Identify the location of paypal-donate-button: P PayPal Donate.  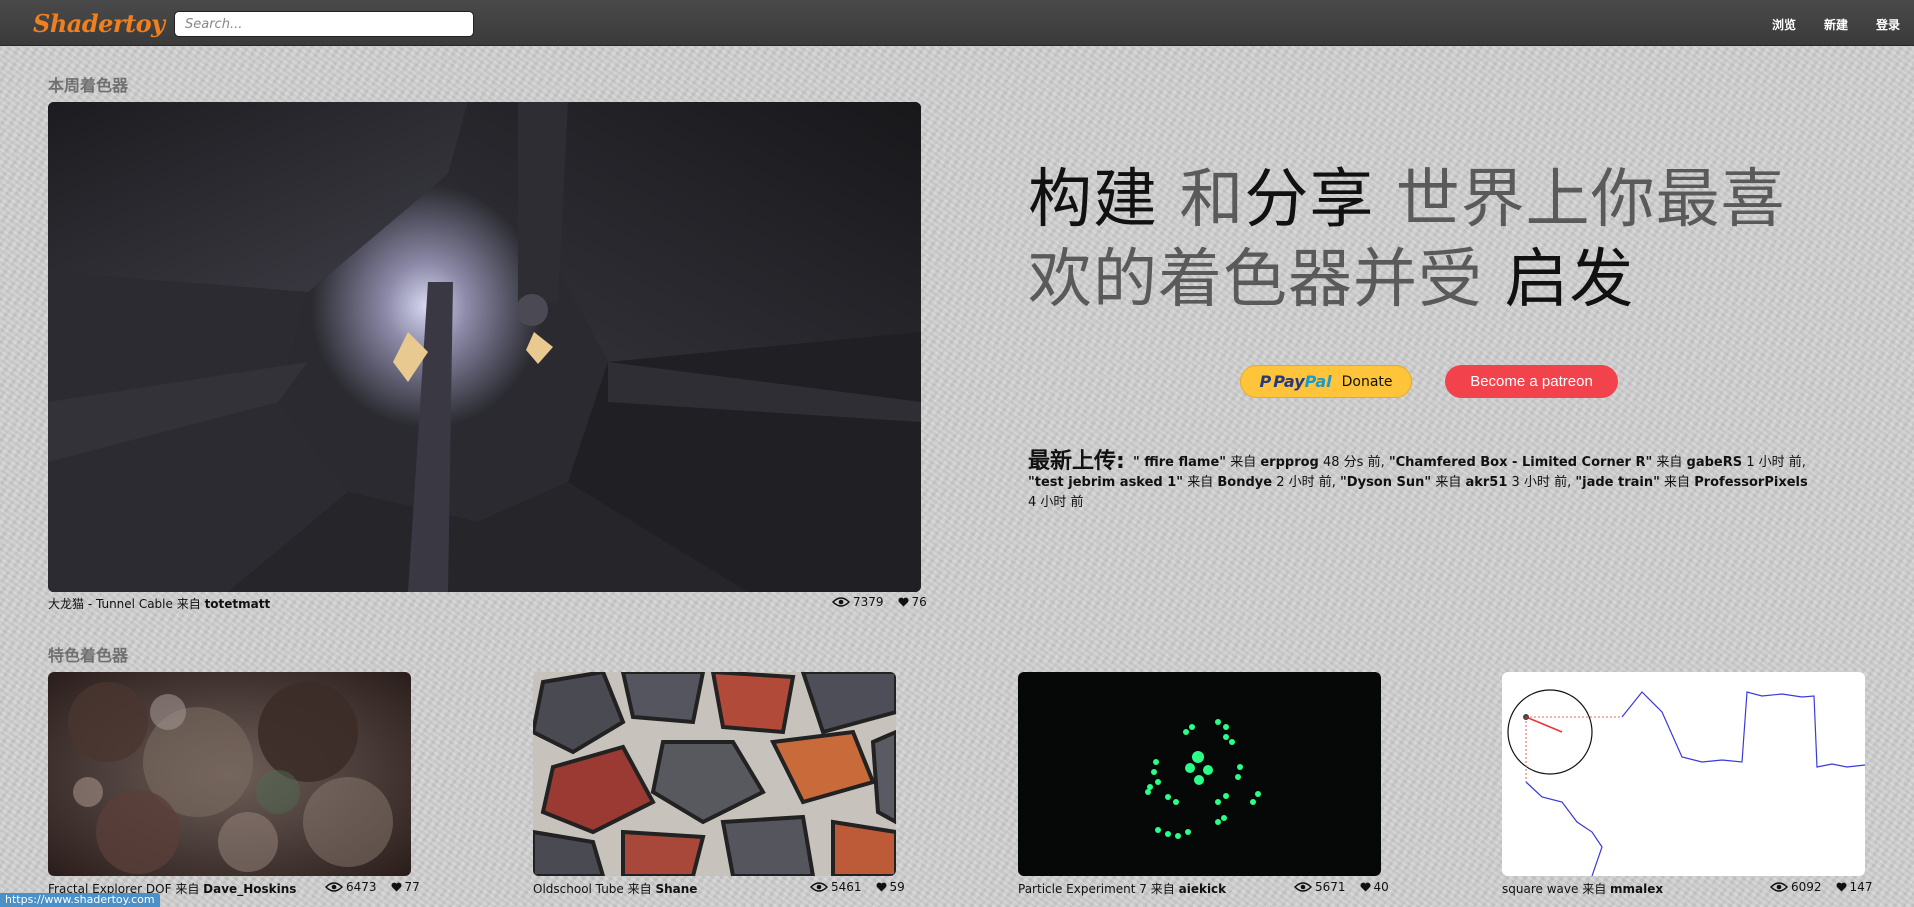
(1326, 381).